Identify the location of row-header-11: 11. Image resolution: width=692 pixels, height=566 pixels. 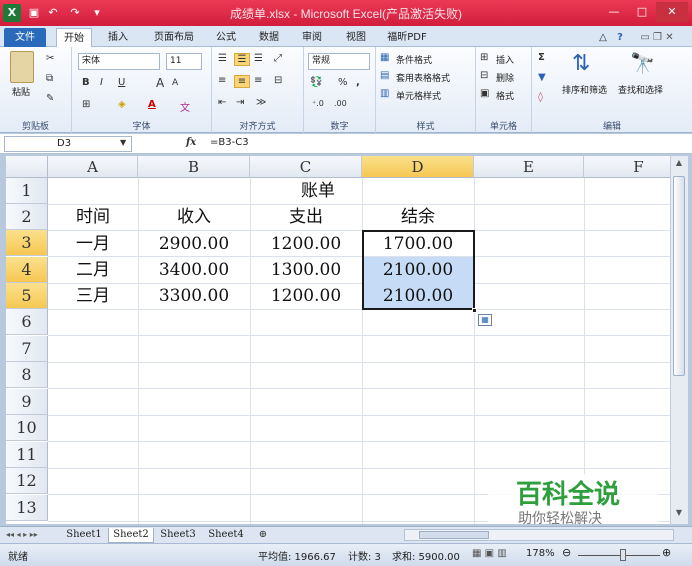
(27, 455).